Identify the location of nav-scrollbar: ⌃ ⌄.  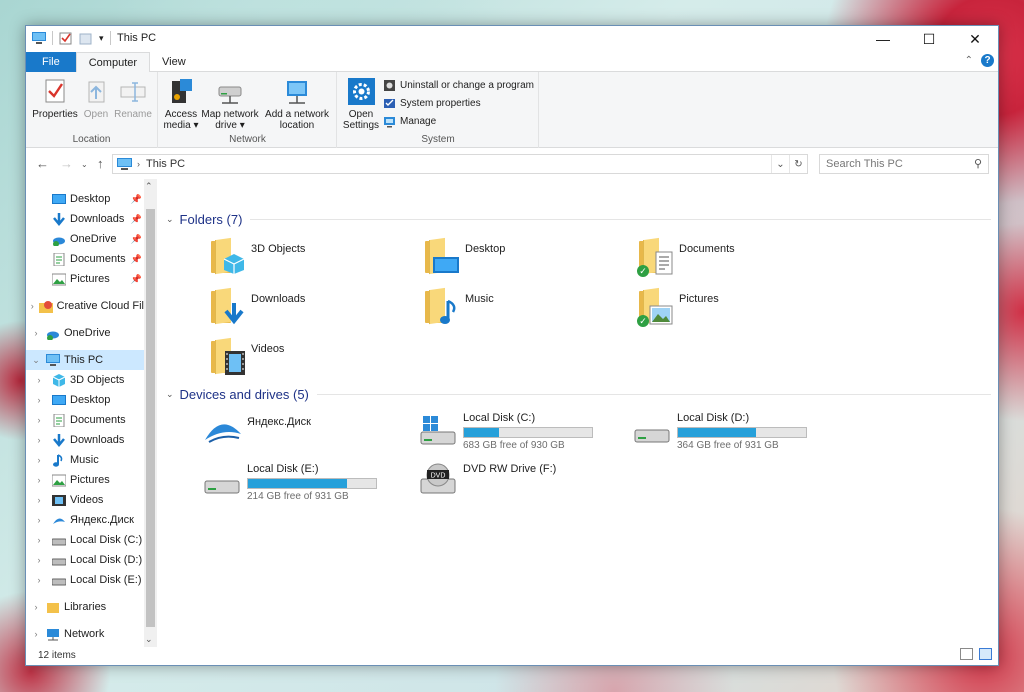
(150, 413).